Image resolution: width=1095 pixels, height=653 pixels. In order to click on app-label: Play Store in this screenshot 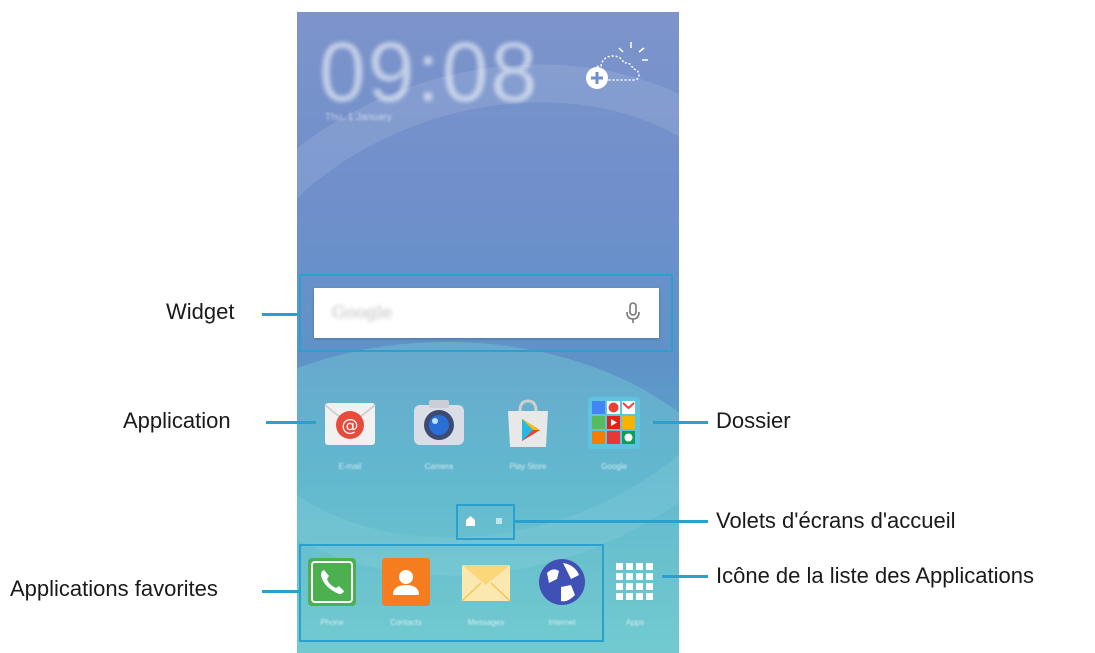, I will do `click(528, 466)`.